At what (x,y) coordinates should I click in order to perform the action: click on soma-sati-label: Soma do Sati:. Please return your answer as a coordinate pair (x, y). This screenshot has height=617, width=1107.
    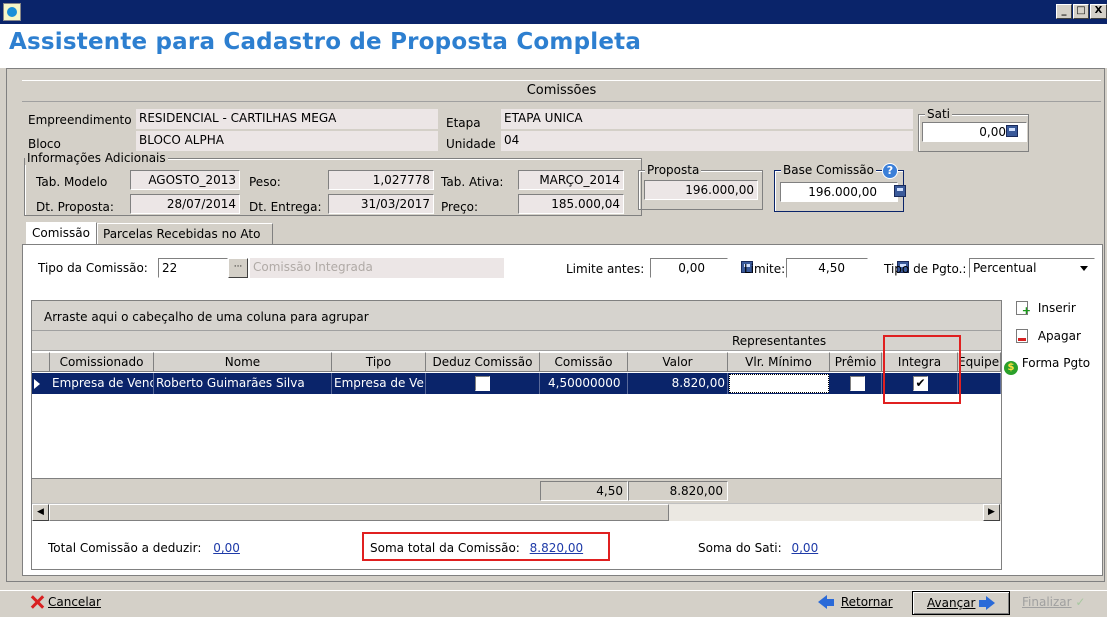
    Looking at the image, I should click on (740, 548).